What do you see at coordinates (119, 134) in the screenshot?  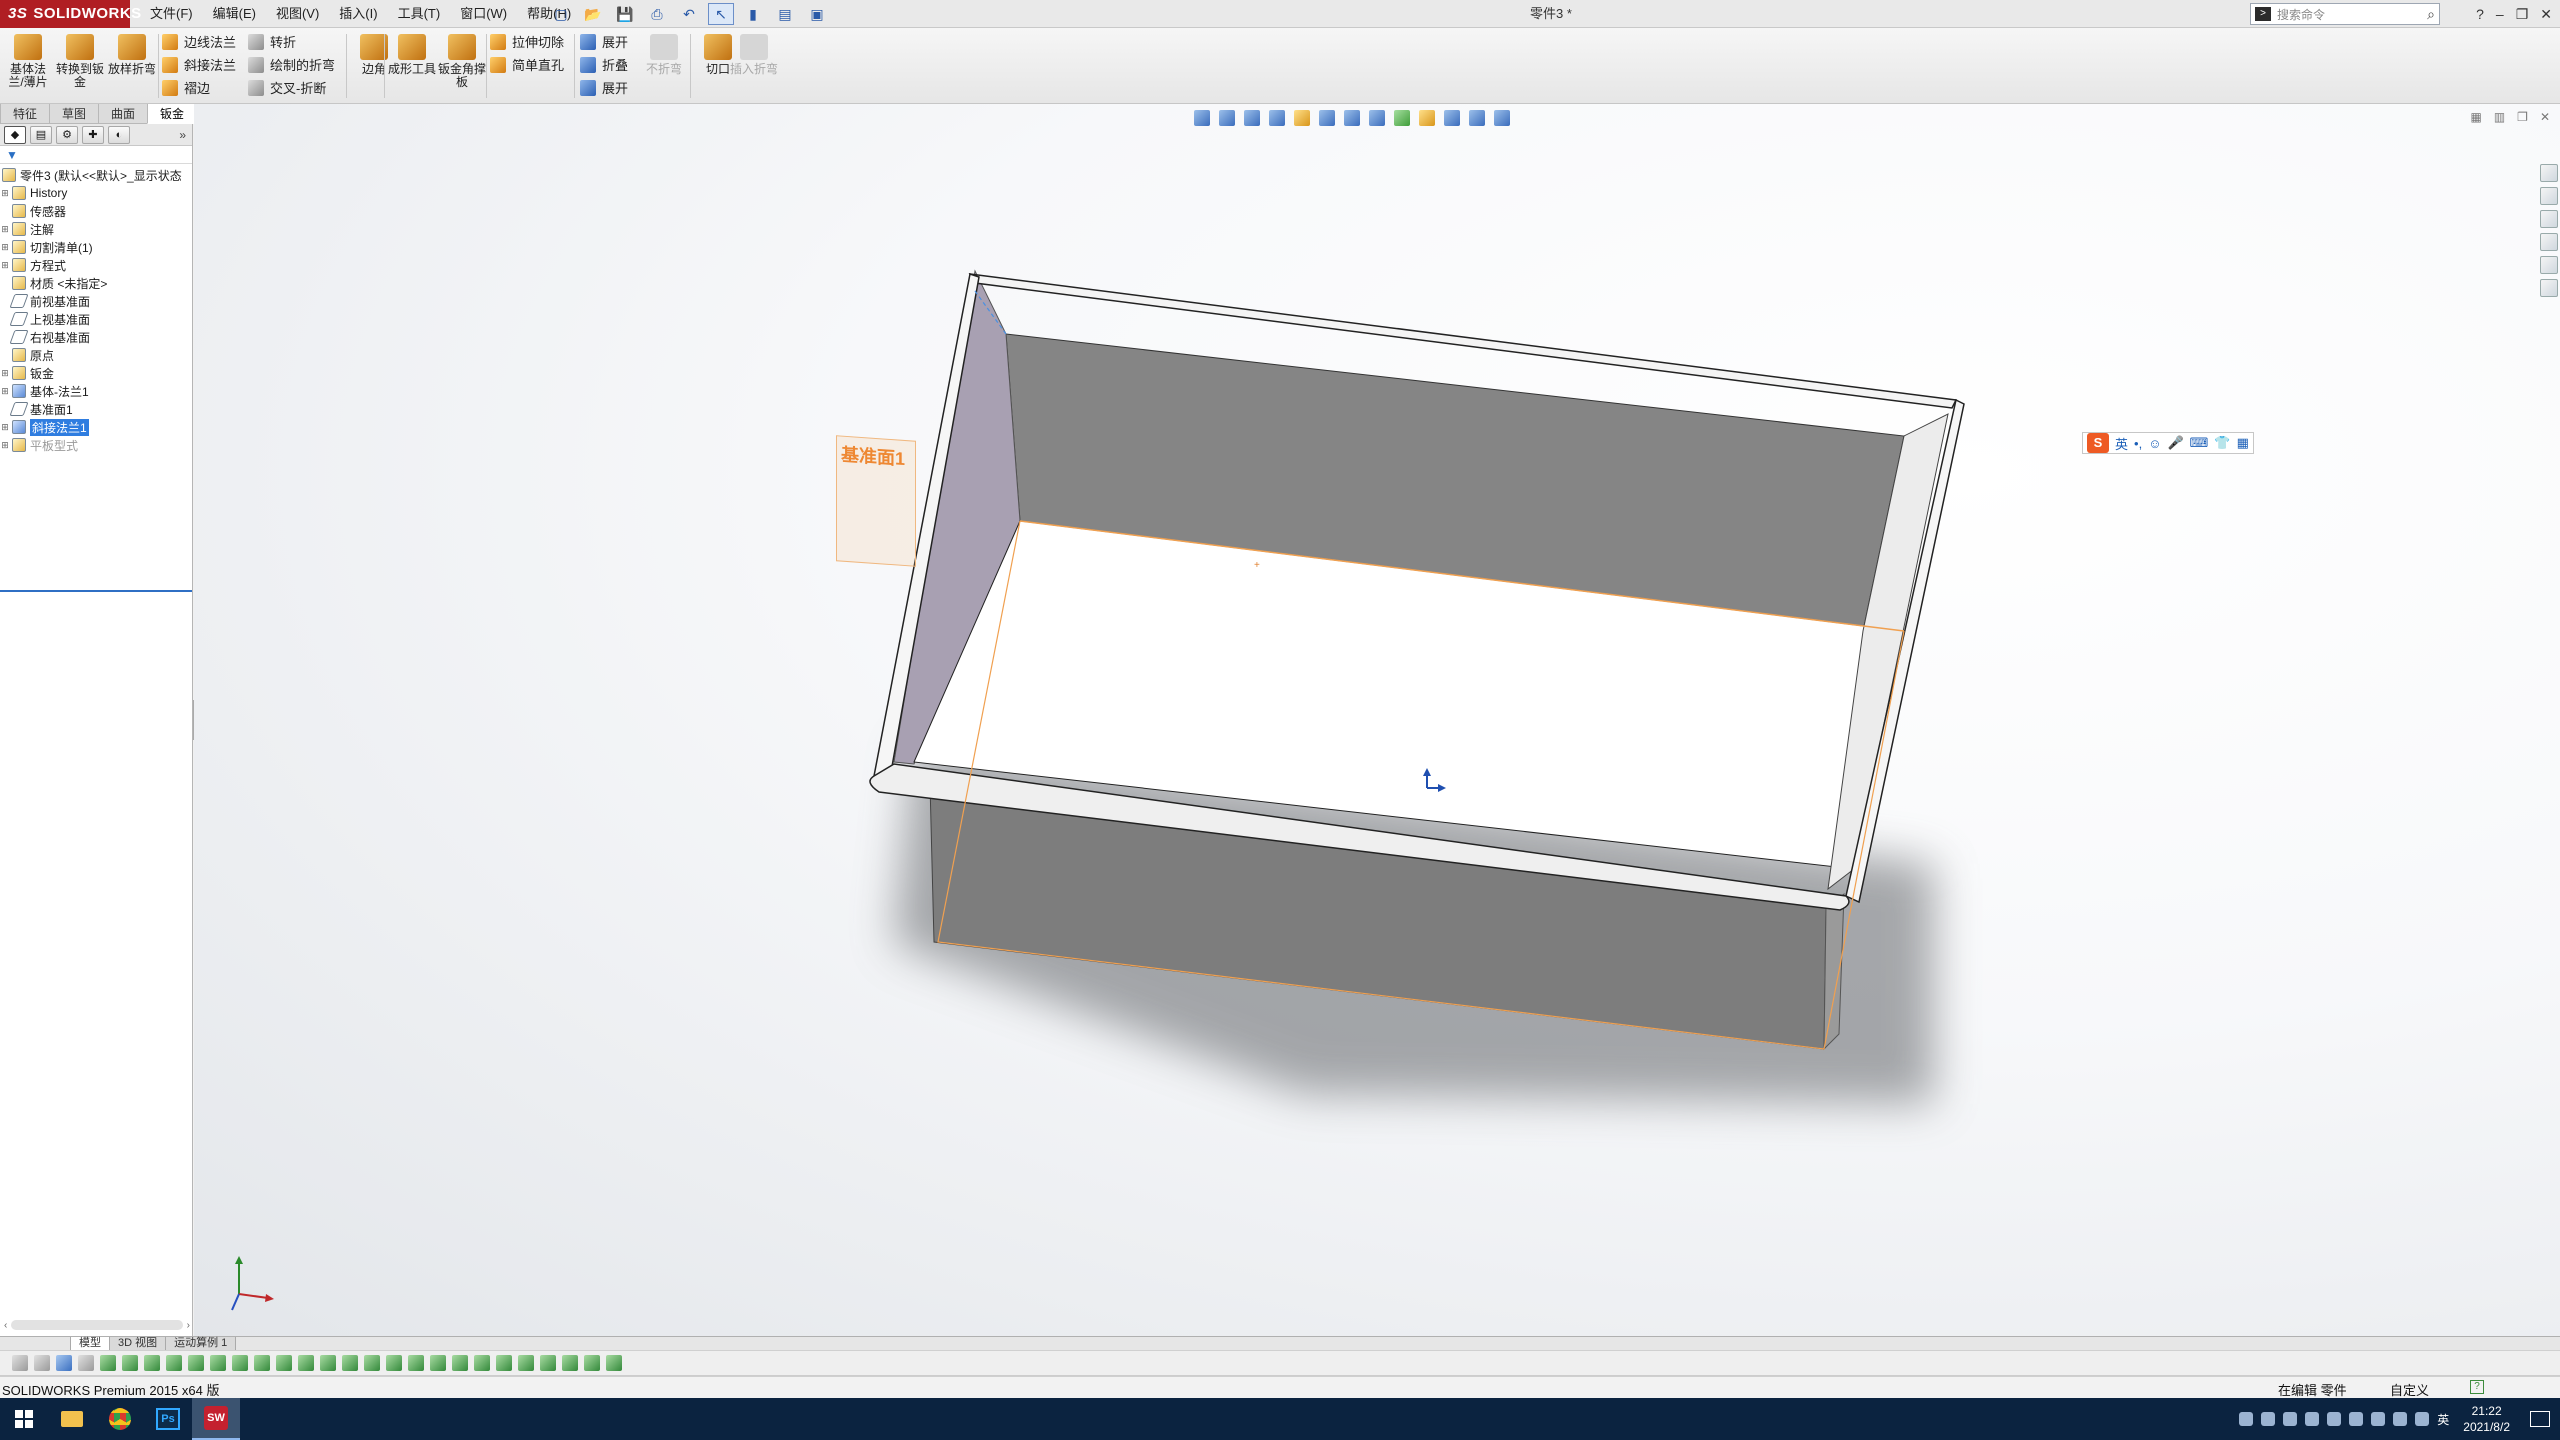 I see `display-manager-tab-icon: ◐` at bounding box center [119, 134].